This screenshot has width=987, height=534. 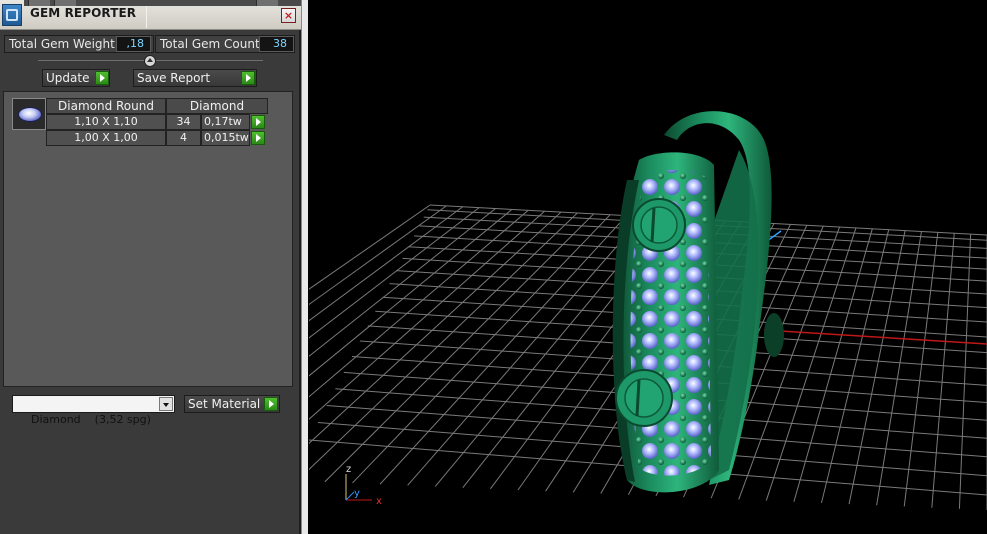 I want to click on column-header-shape: Diamond Round, so click(x=106, y=106).